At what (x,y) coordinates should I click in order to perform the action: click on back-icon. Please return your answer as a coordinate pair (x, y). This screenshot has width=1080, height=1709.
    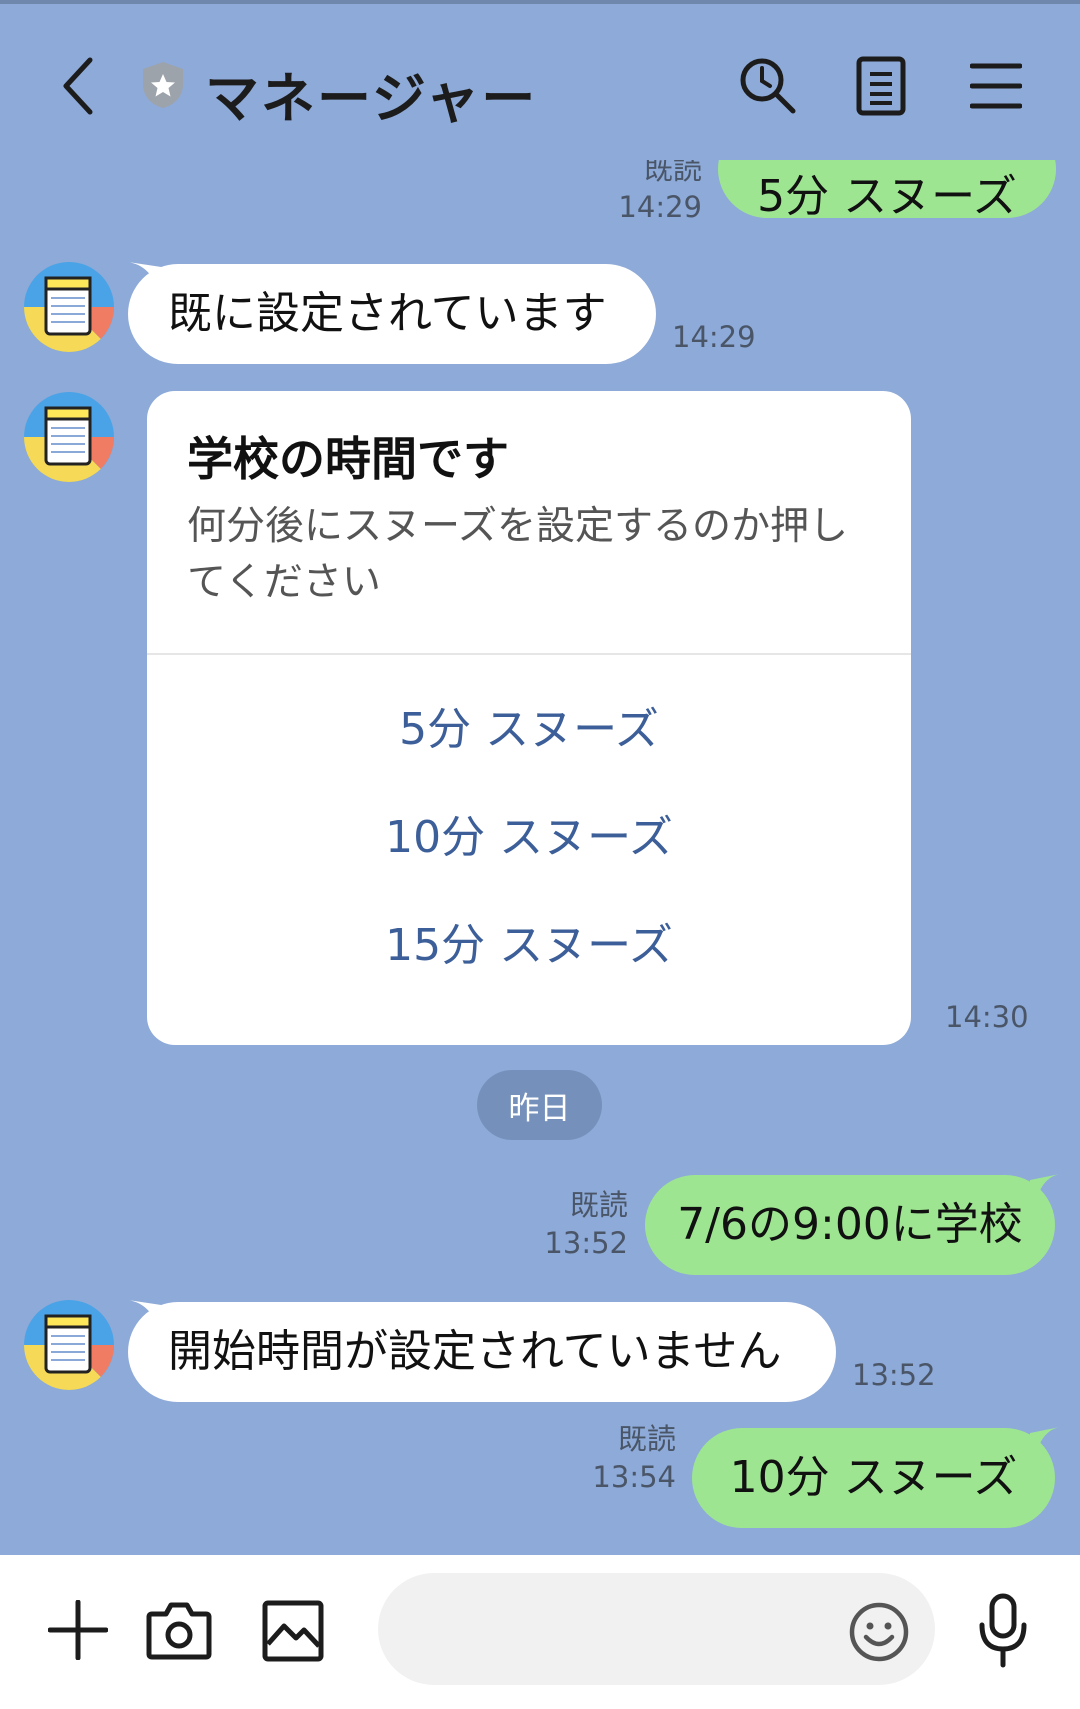
    Looking at the image, I should click on (78, 86).